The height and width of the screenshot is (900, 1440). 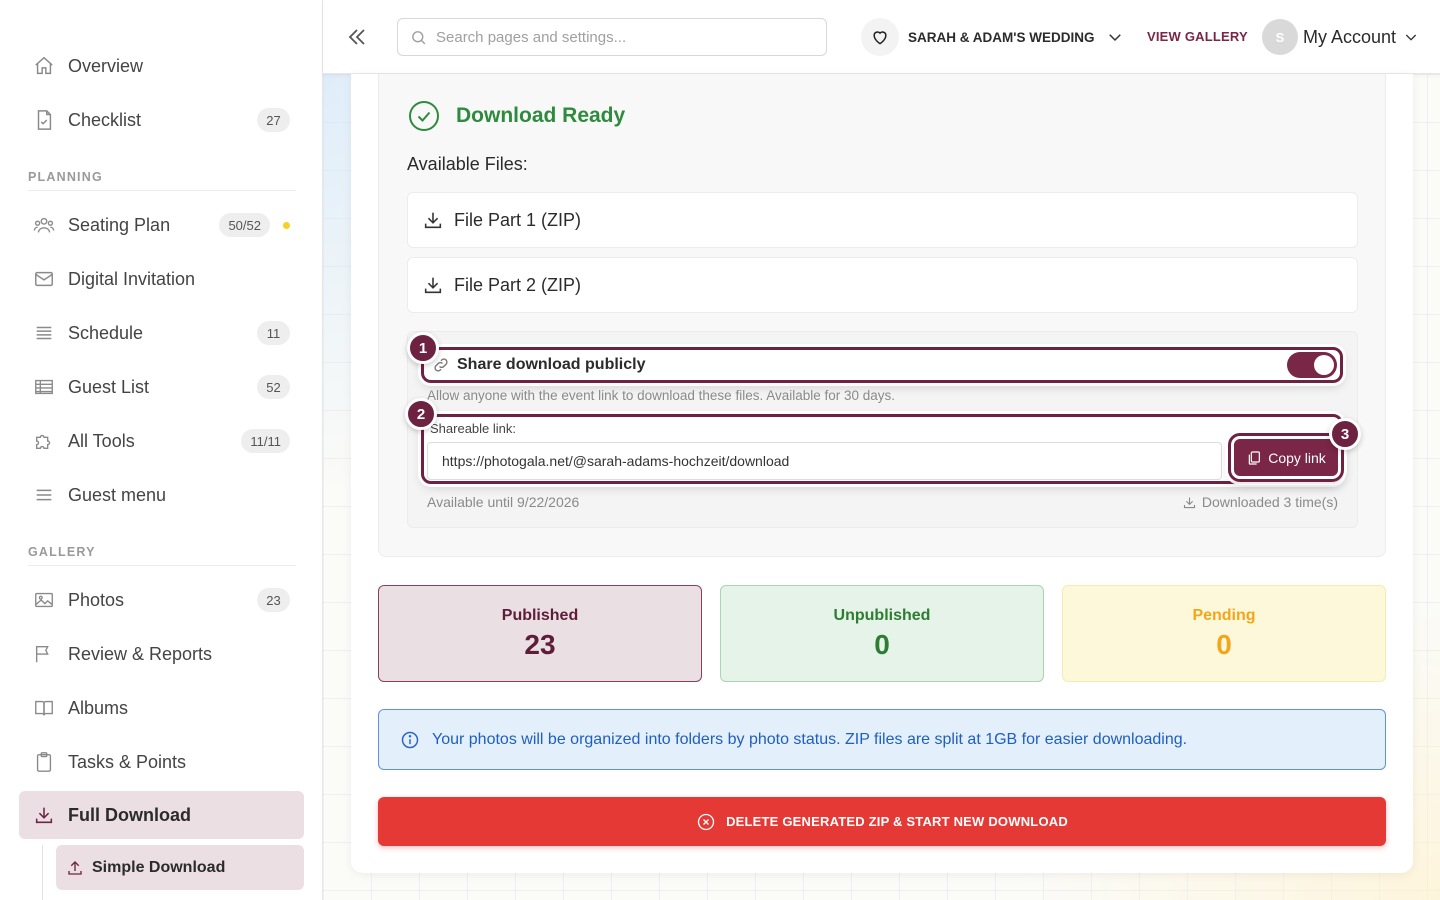 What do you see at coordinates (44, 279) in the screenshot?
I see `mail-icon` at bounding box center [44, 279].